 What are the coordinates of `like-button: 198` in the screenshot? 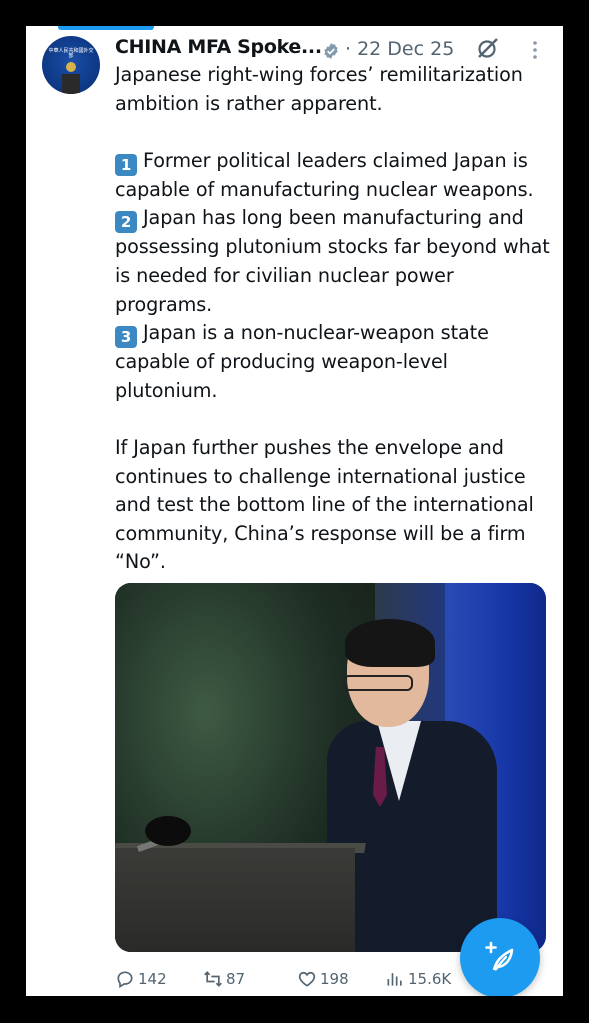 It's located at (323, 979).